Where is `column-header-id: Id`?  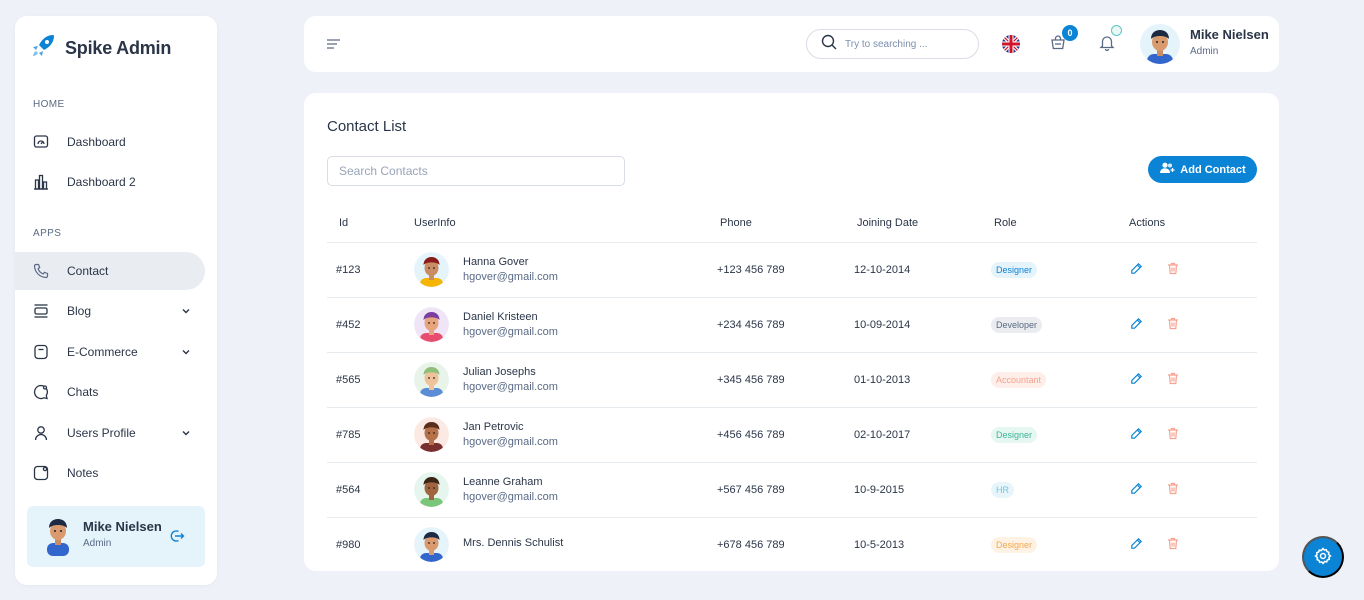
column-header-id: Id is located at coordinates (370, 223).